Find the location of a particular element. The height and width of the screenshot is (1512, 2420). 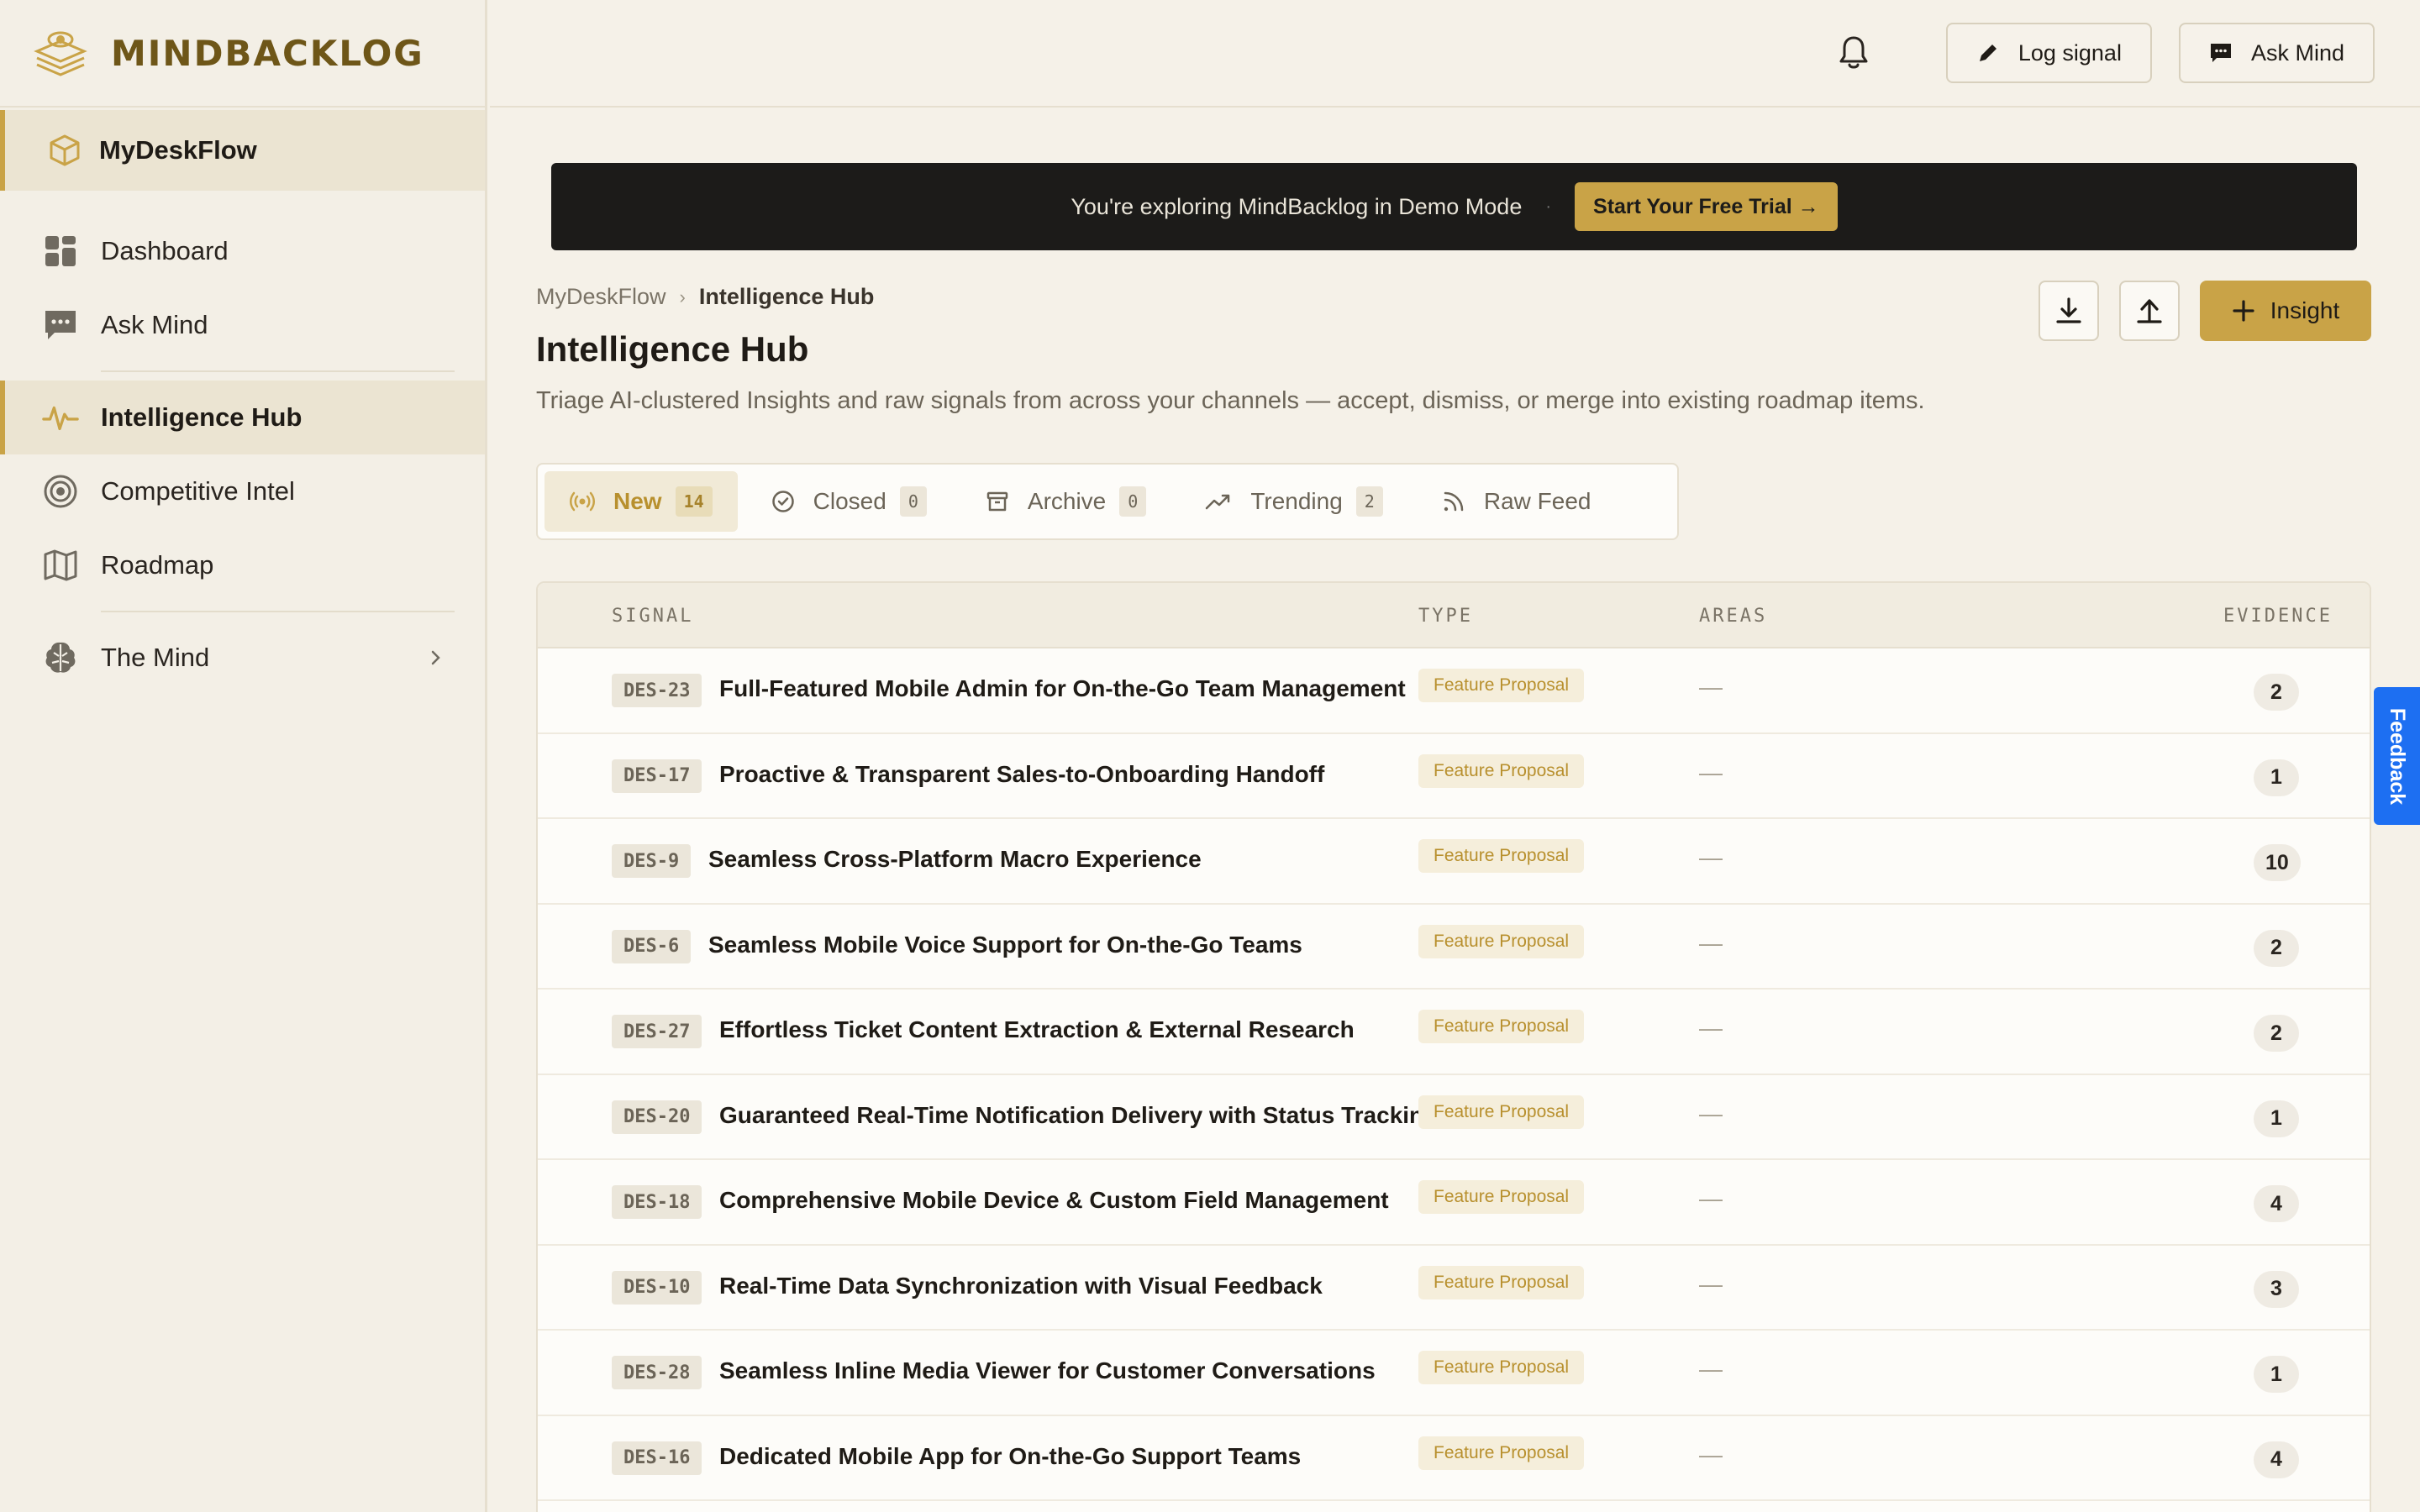

page-title: Intelligence Hub is located at coordinates (673, 349).